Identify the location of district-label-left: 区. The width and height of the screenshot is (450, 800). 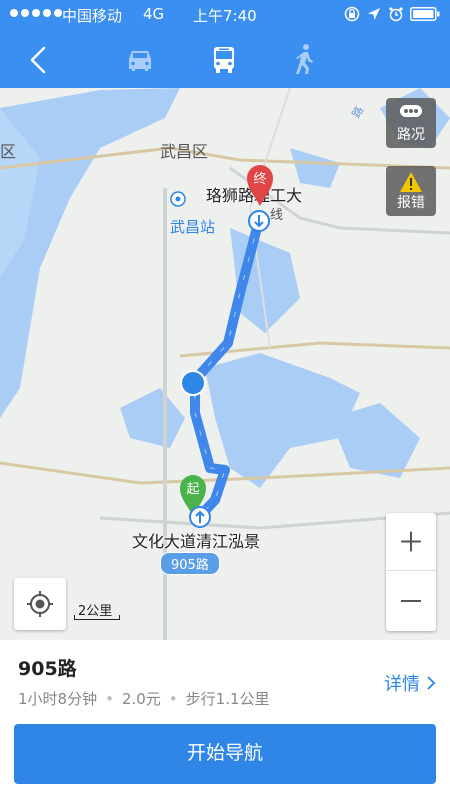
(8, 151).